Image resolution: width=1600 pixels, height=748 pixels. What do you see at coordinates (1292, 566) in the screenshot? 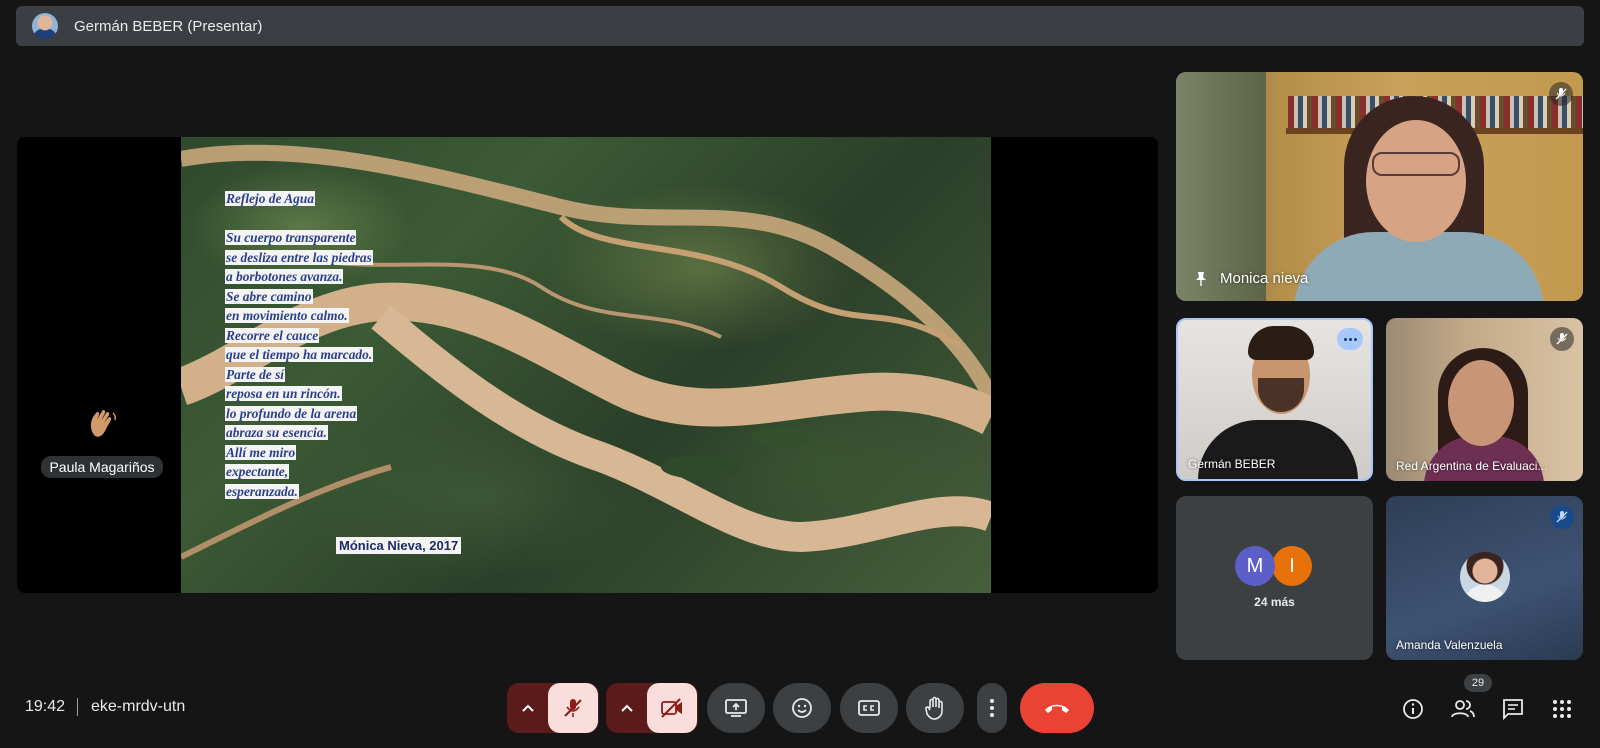
I see `participant-initial-avatar: I` at bounding box center [1292, 566].